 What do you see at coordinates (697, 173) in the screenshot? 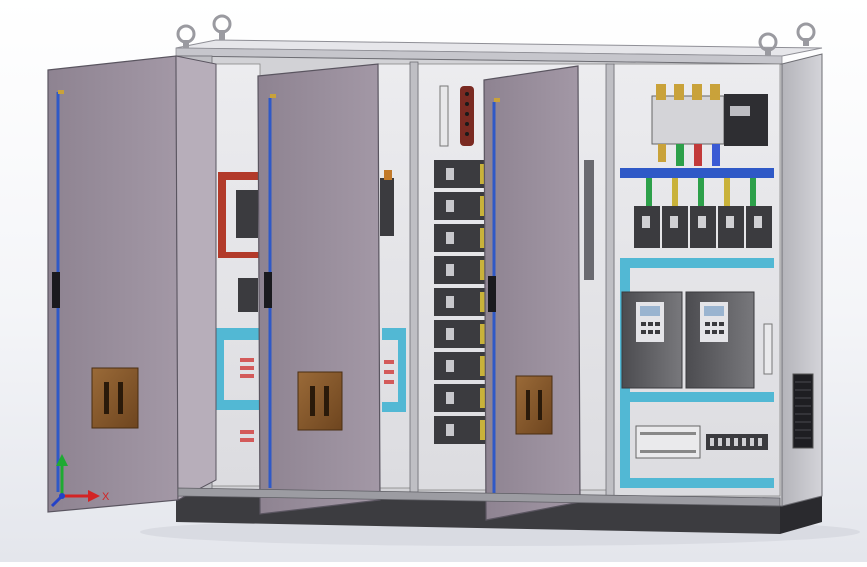
I see `busbar` at bounding box center [697, 173].